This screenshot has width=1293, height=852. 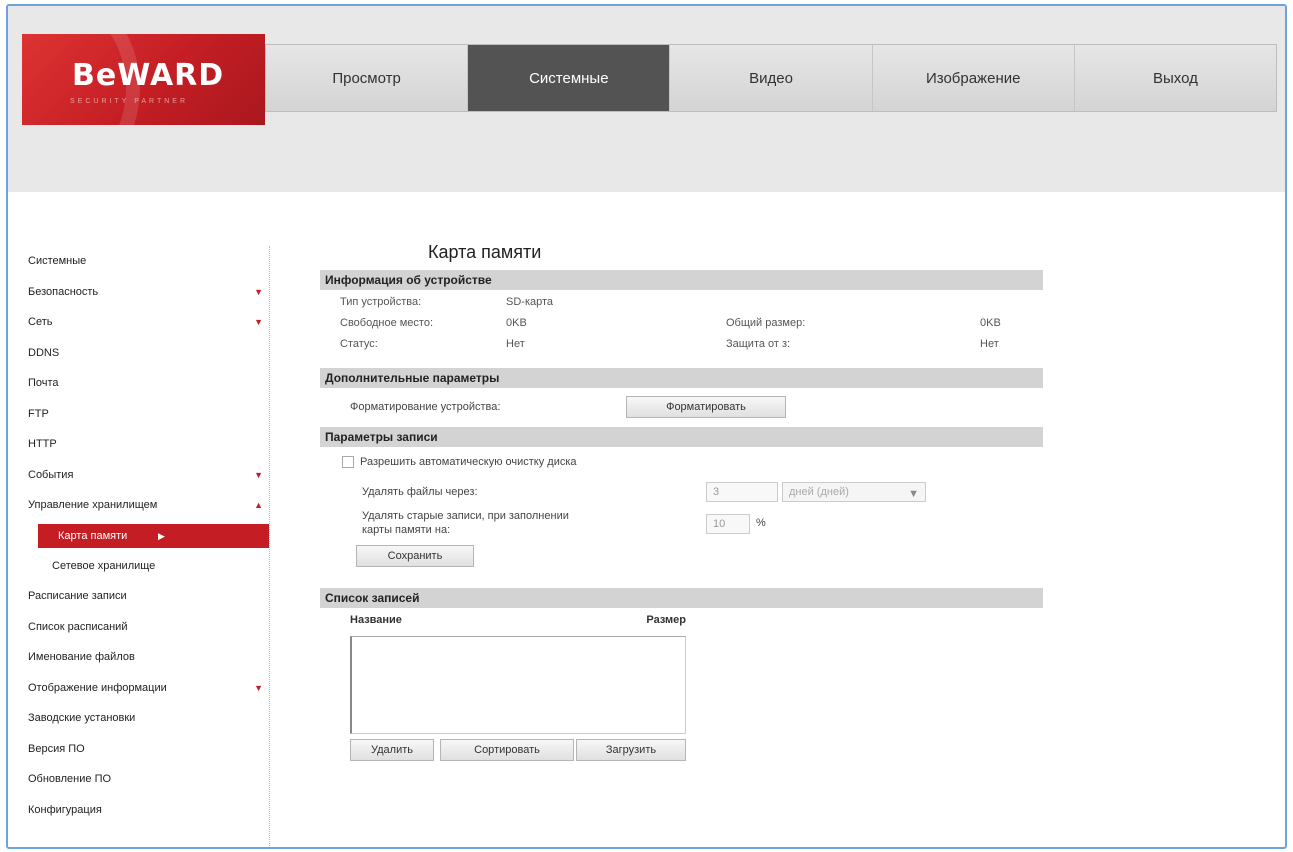 I want to click on section-header-record-params: Параметры записи, so click(x=681, y=437).